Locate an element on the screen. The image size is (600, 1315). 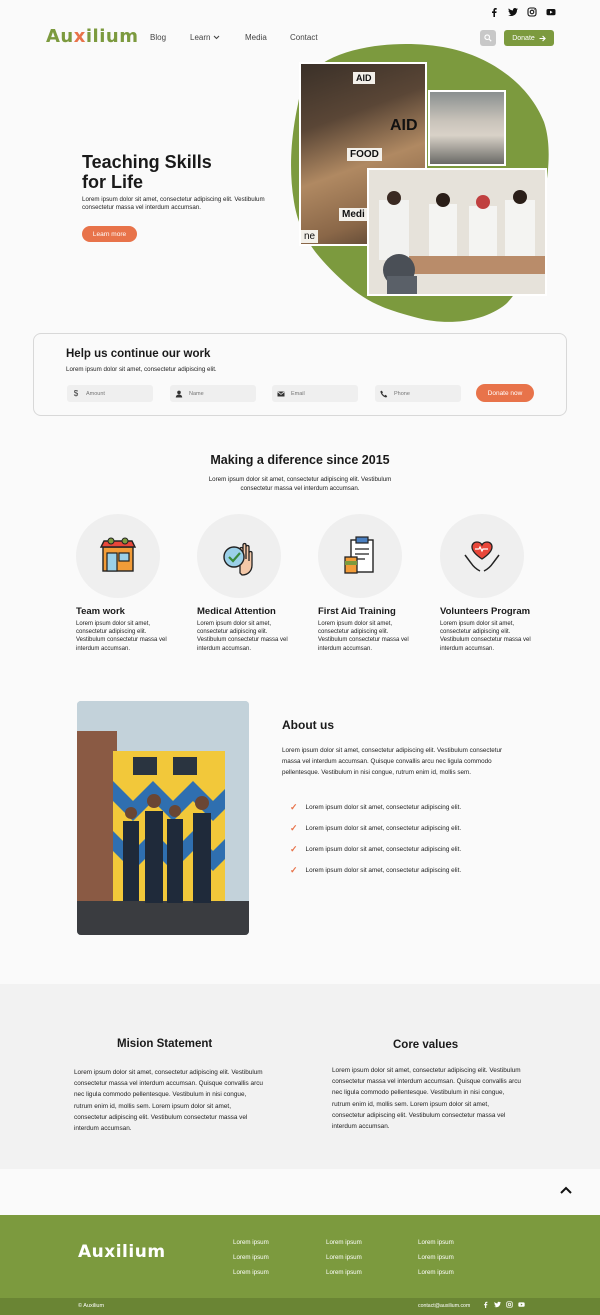
arrow-right-icon is located at coordinates (542, 38).